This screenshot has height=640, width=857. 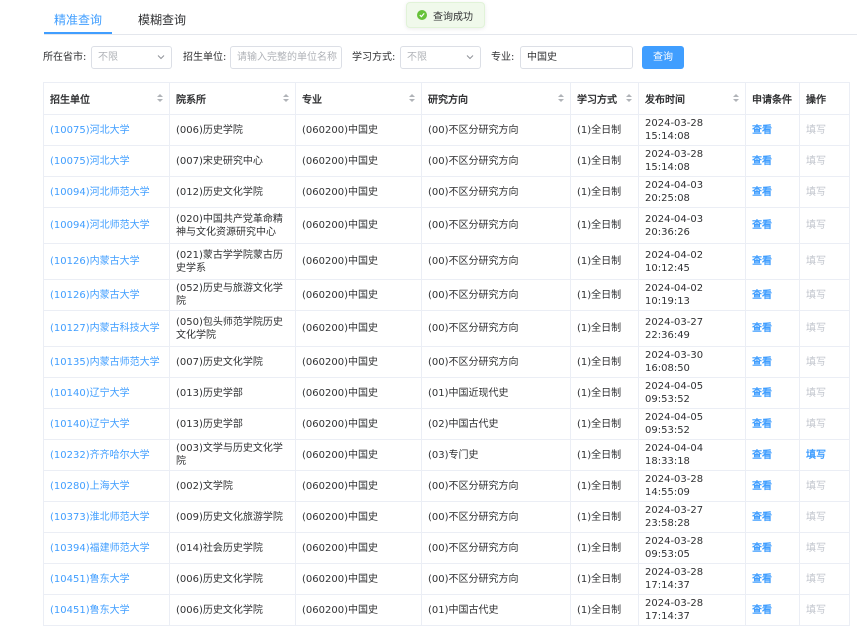 What do you see at coordinates (100, 517) in the screenshot?
I see `unit-link: (10373)淮北师范大学` at bounding box center [100, 517].